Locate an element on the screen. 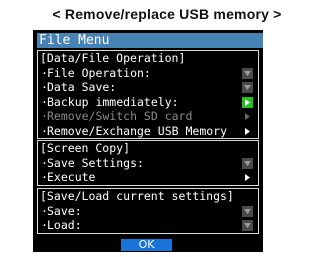  menu-item-load: ·Load: is located at coordinates (148, 225).